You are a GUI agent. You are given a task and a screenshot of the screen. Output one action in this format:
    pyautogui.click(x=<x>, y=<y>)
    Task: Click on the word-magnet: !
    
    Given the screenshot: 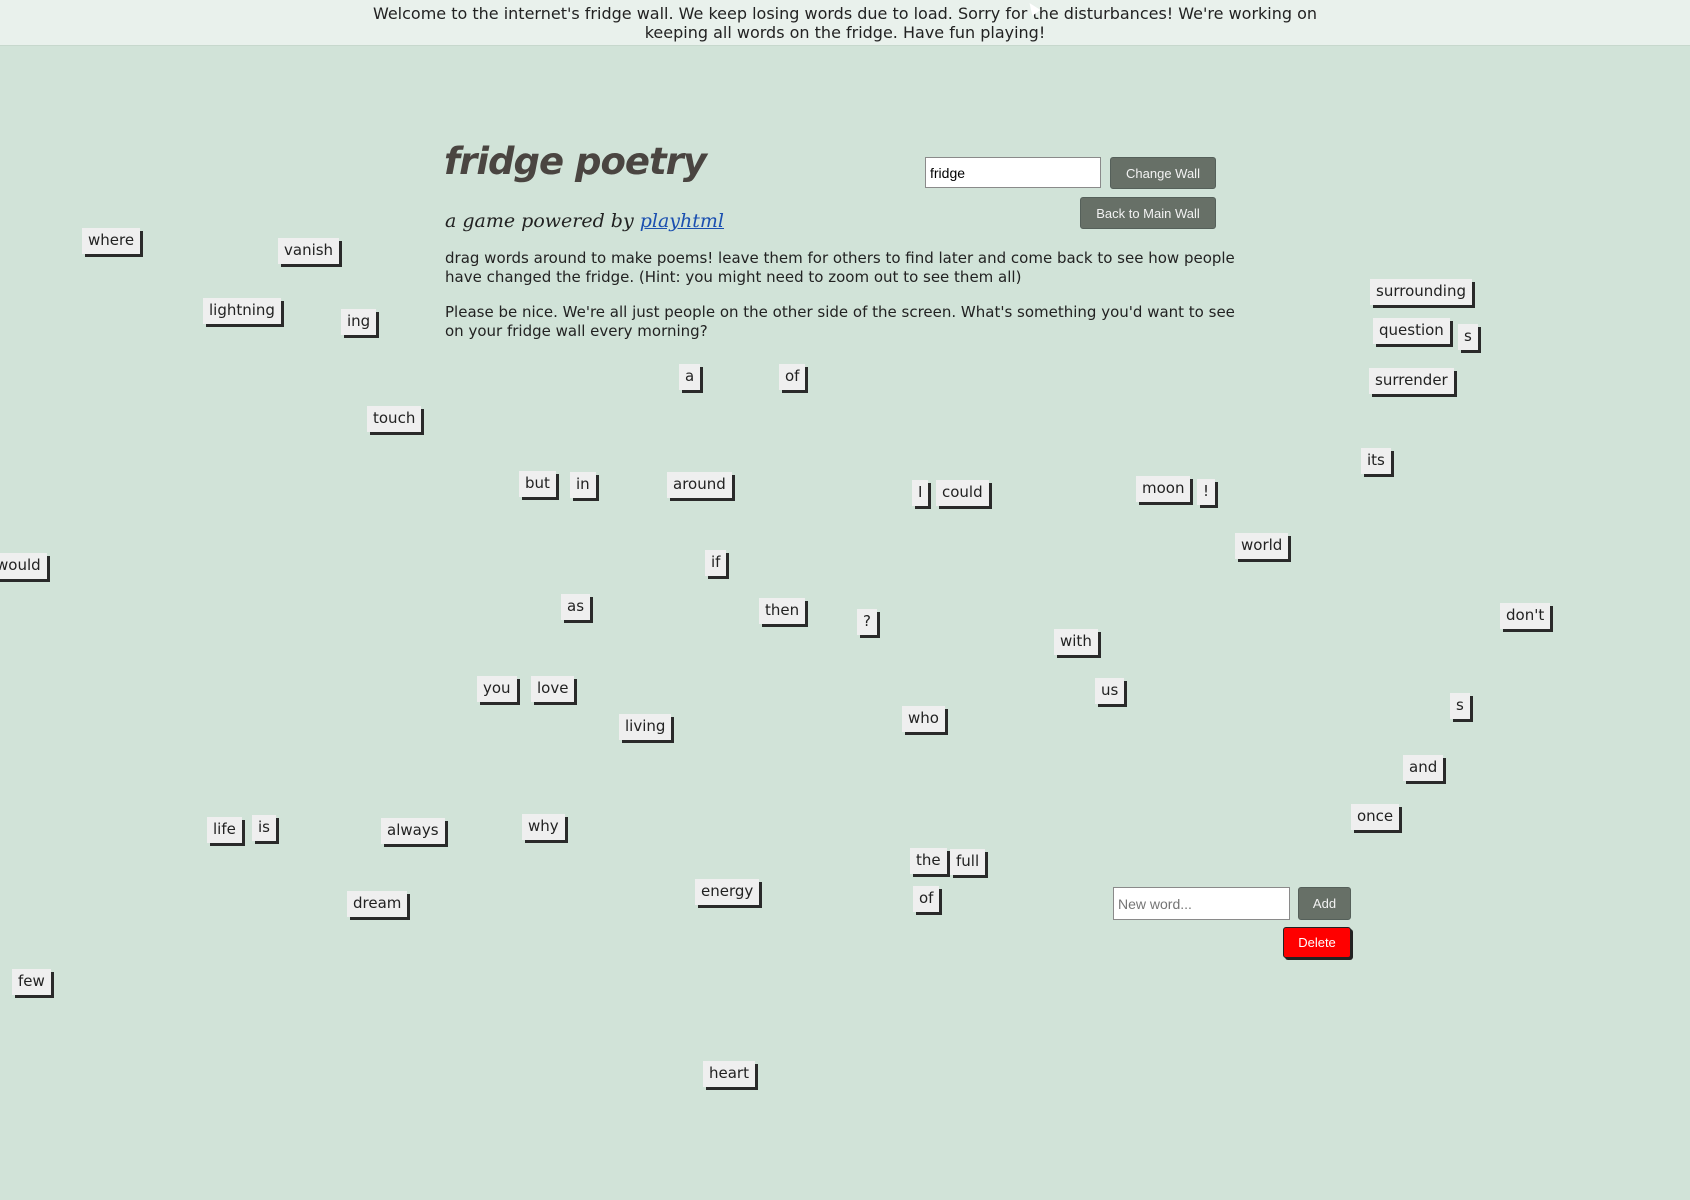 What is the action you would take?
    pyautogui.click(x=1206, y=492)
    